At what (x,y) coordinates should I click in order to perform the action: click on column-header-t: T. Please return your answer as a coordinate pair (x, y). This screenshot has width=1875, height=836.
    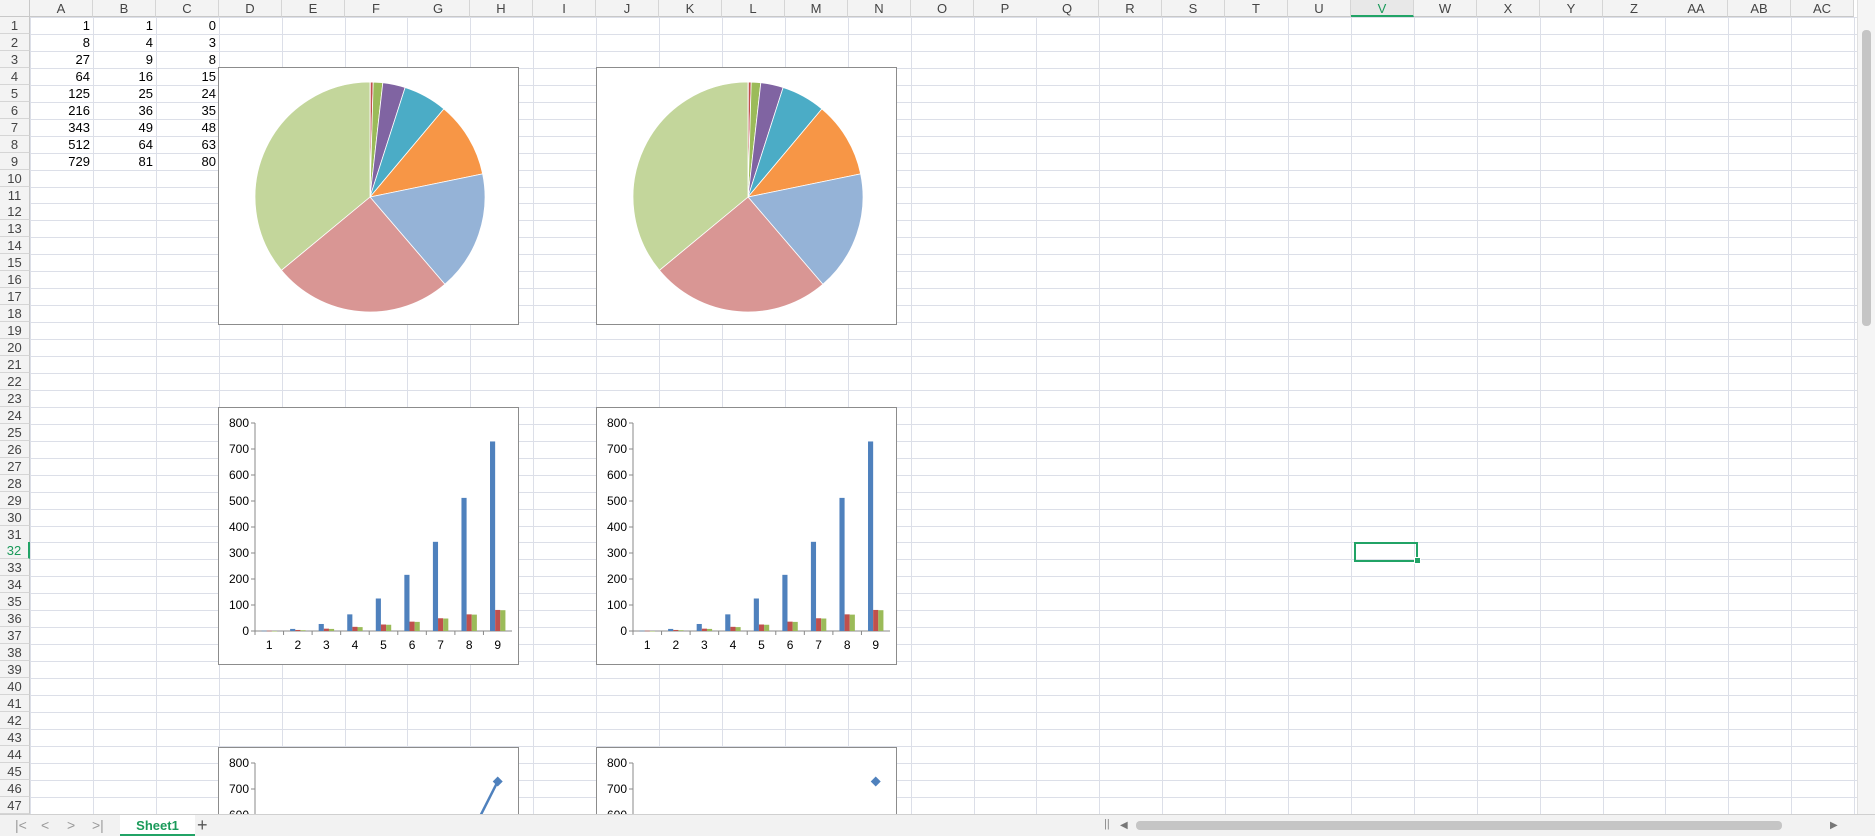
    Looking at the image, I should click on (1256, 8).